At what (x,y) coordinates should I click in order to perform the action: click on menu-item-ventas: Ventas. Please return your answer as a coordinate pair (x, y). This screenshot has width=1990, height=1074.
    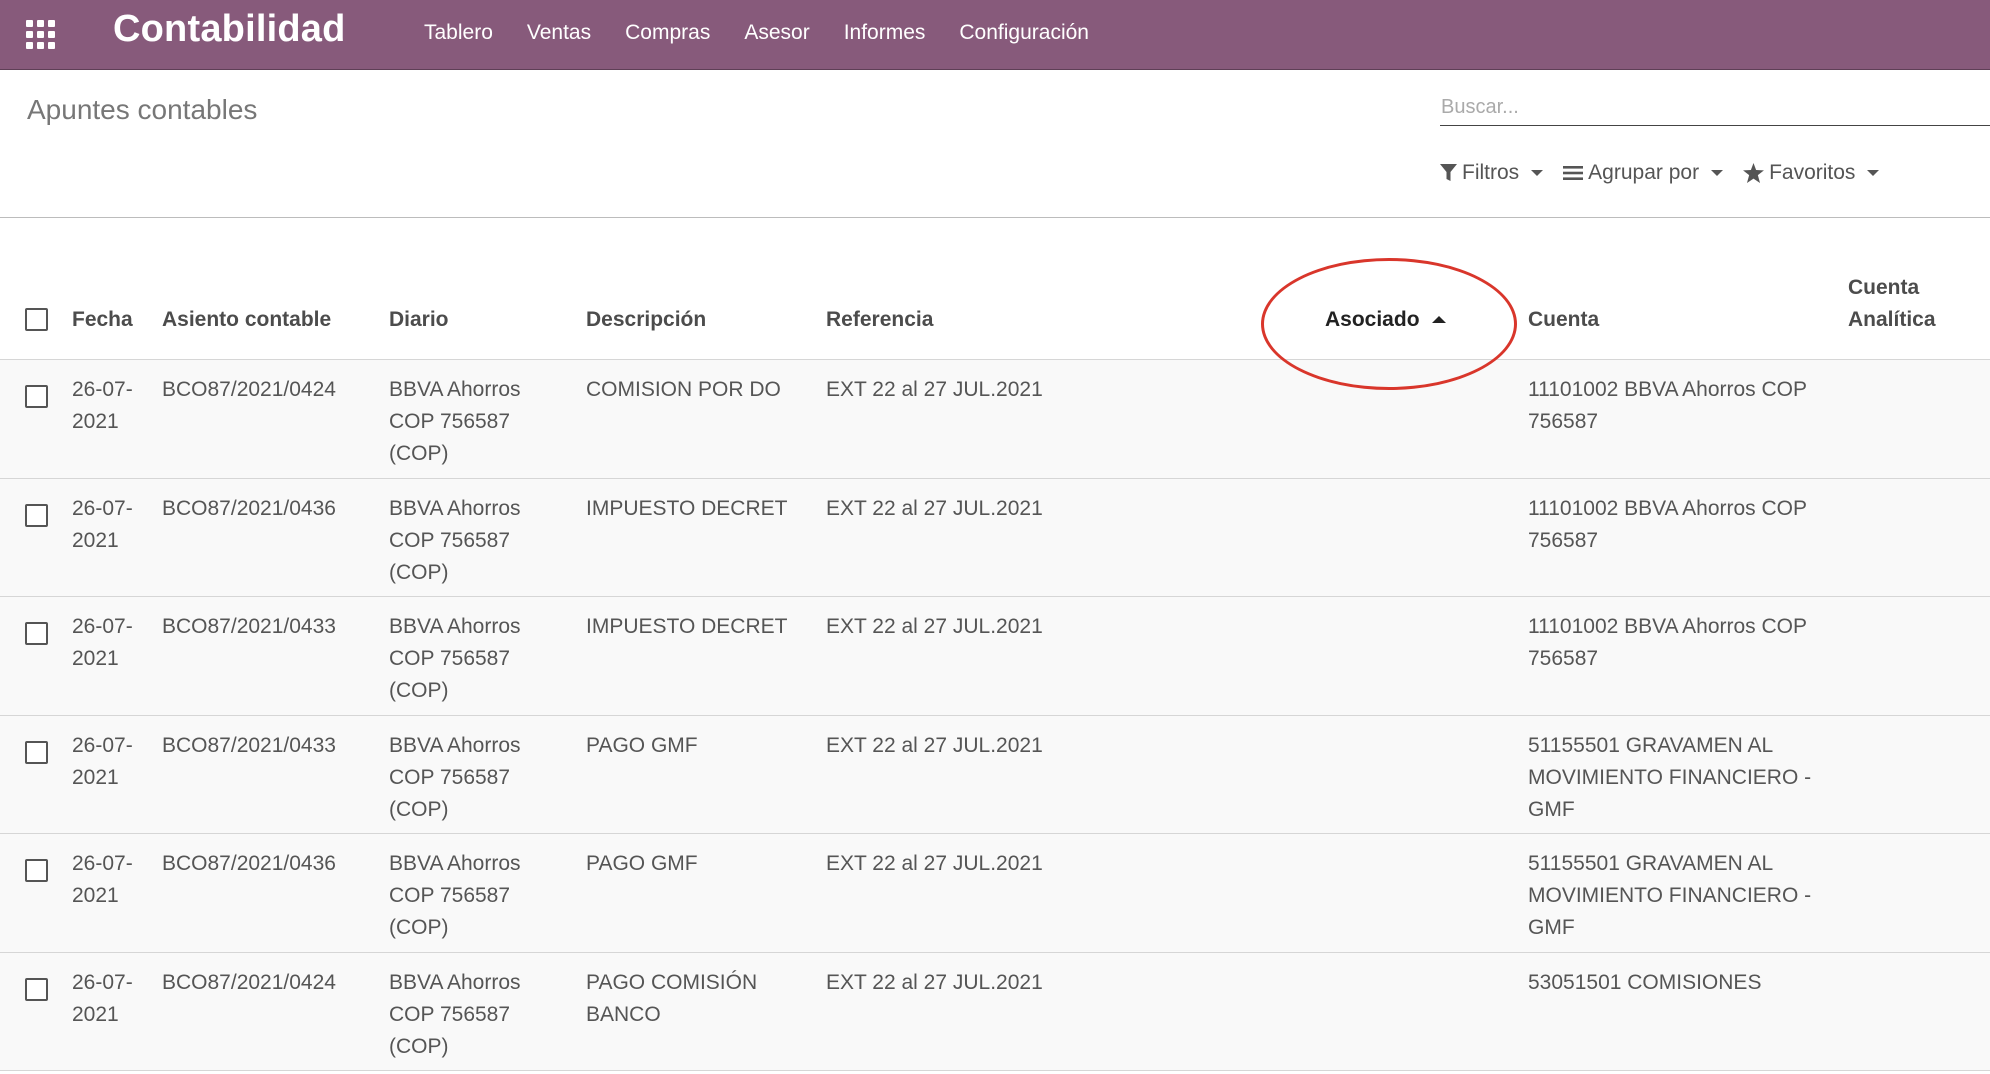
    Looking at the image, I should click on (559, 33).